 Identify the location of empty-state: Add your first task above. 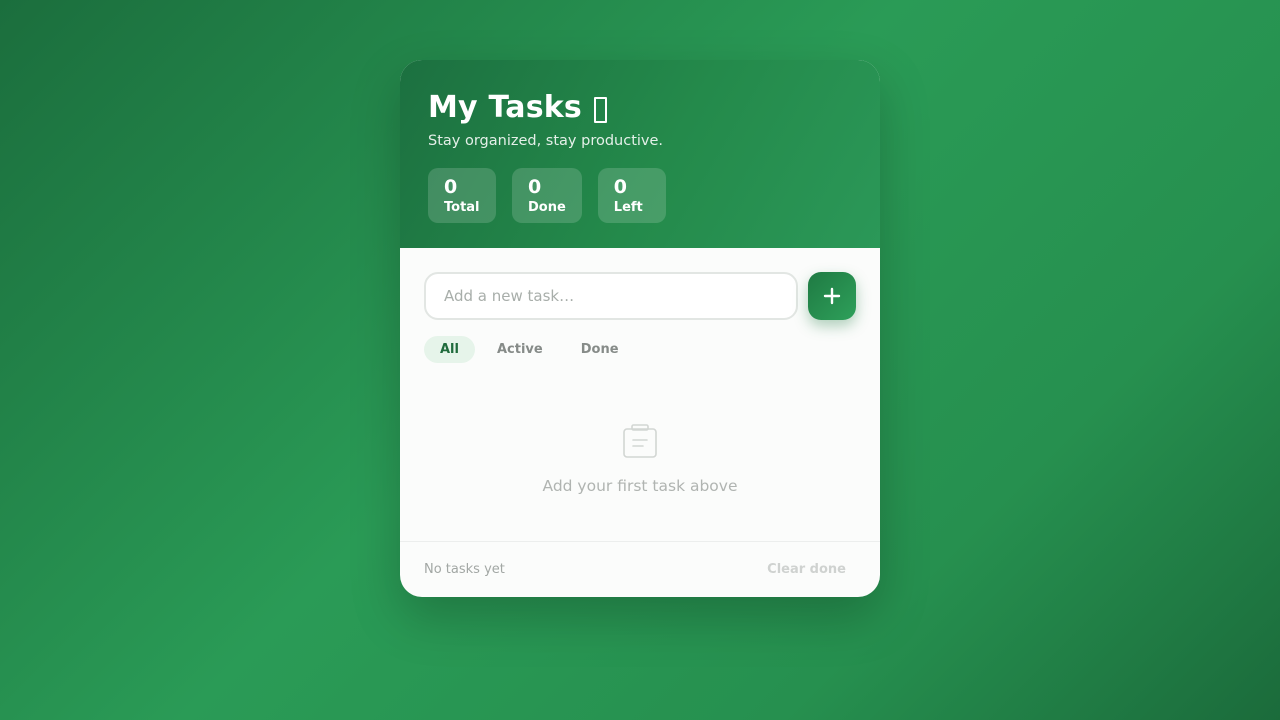
(640, 459).